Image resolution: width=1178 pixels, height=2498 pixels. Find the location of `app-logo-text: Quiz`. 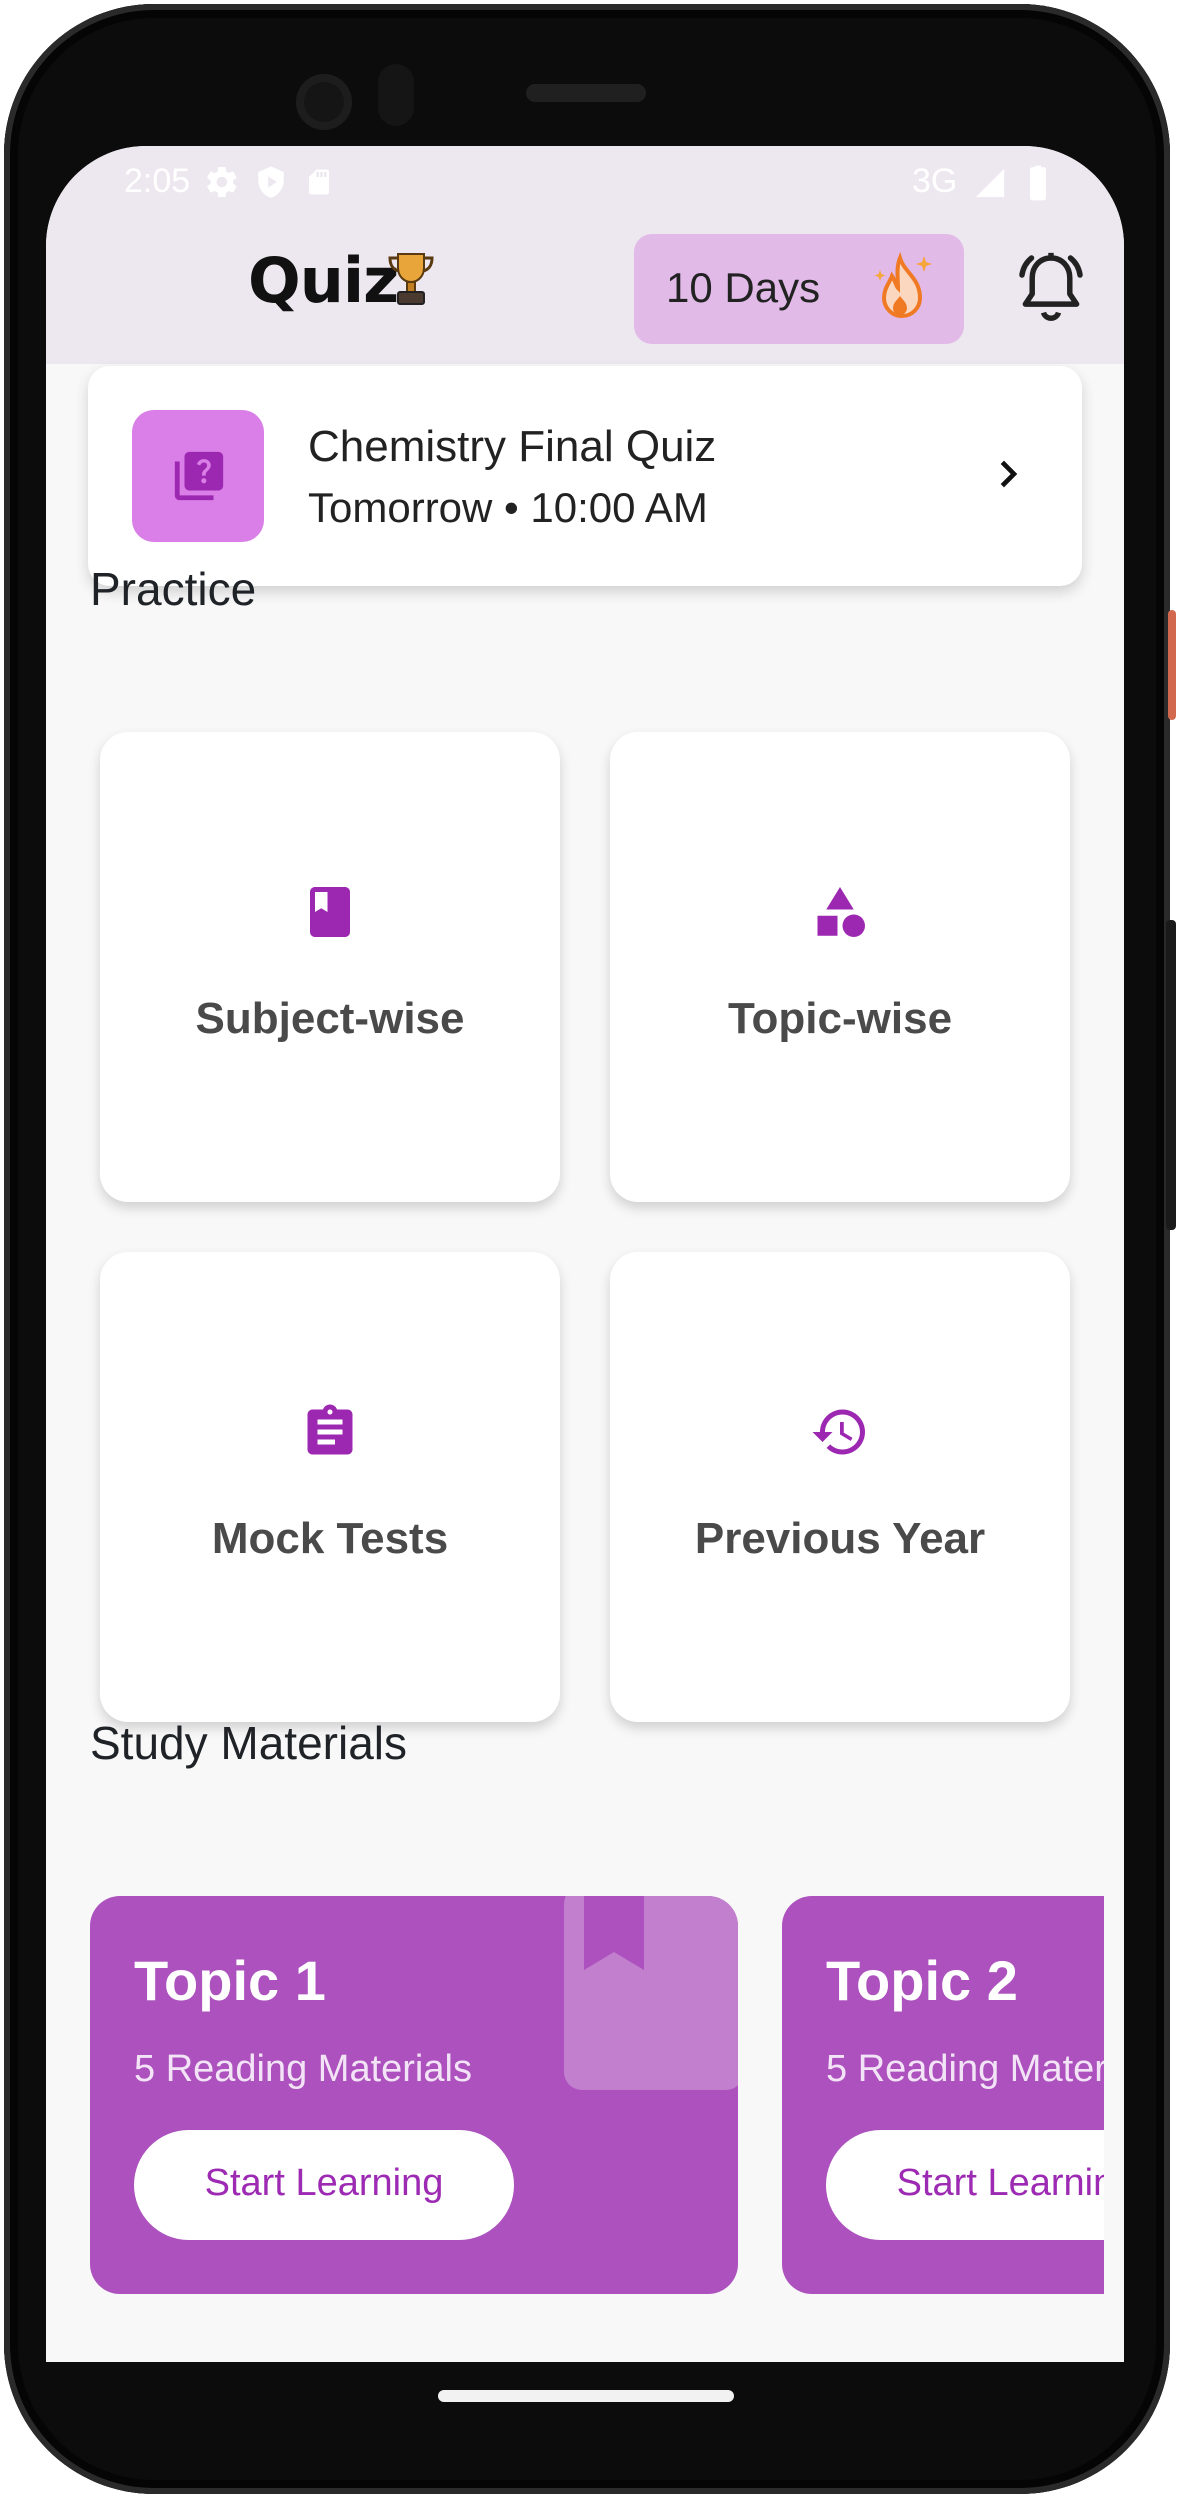

app-logo-text: Quiz is located at coordinates (323, 280).